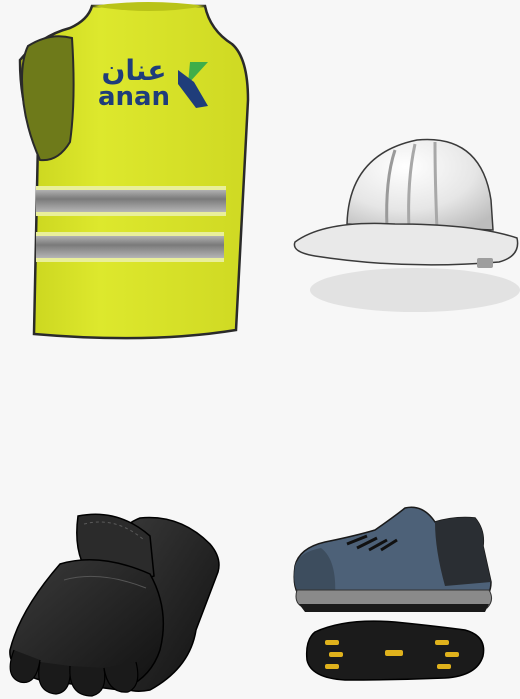 This screenshot has width=520, height=699. I want to click on brand-latin-text: anan, so click(134, 97).